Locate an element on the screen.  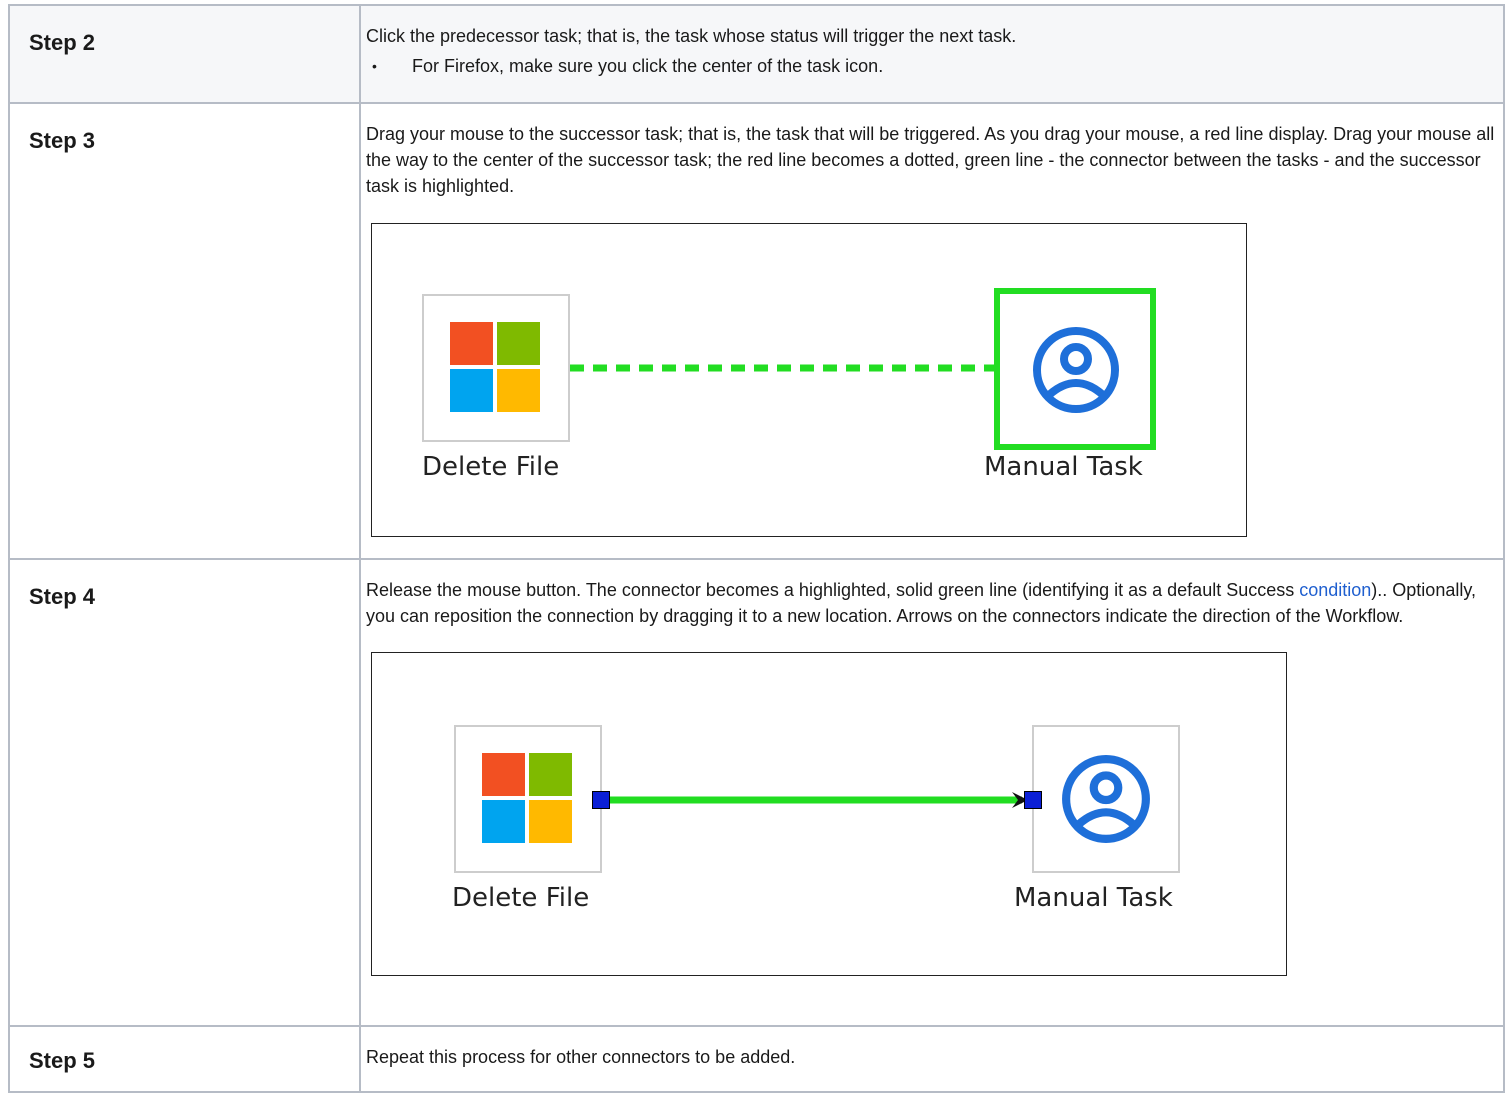
target-handle is located at coordinates (1033, 800).